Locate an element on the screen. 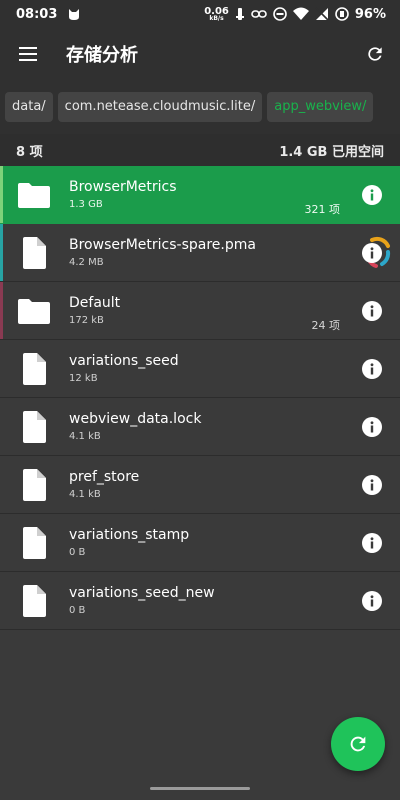  storage-summary: 8 项 1.4 GB 已用空间 is located at coordinates (200, 150).